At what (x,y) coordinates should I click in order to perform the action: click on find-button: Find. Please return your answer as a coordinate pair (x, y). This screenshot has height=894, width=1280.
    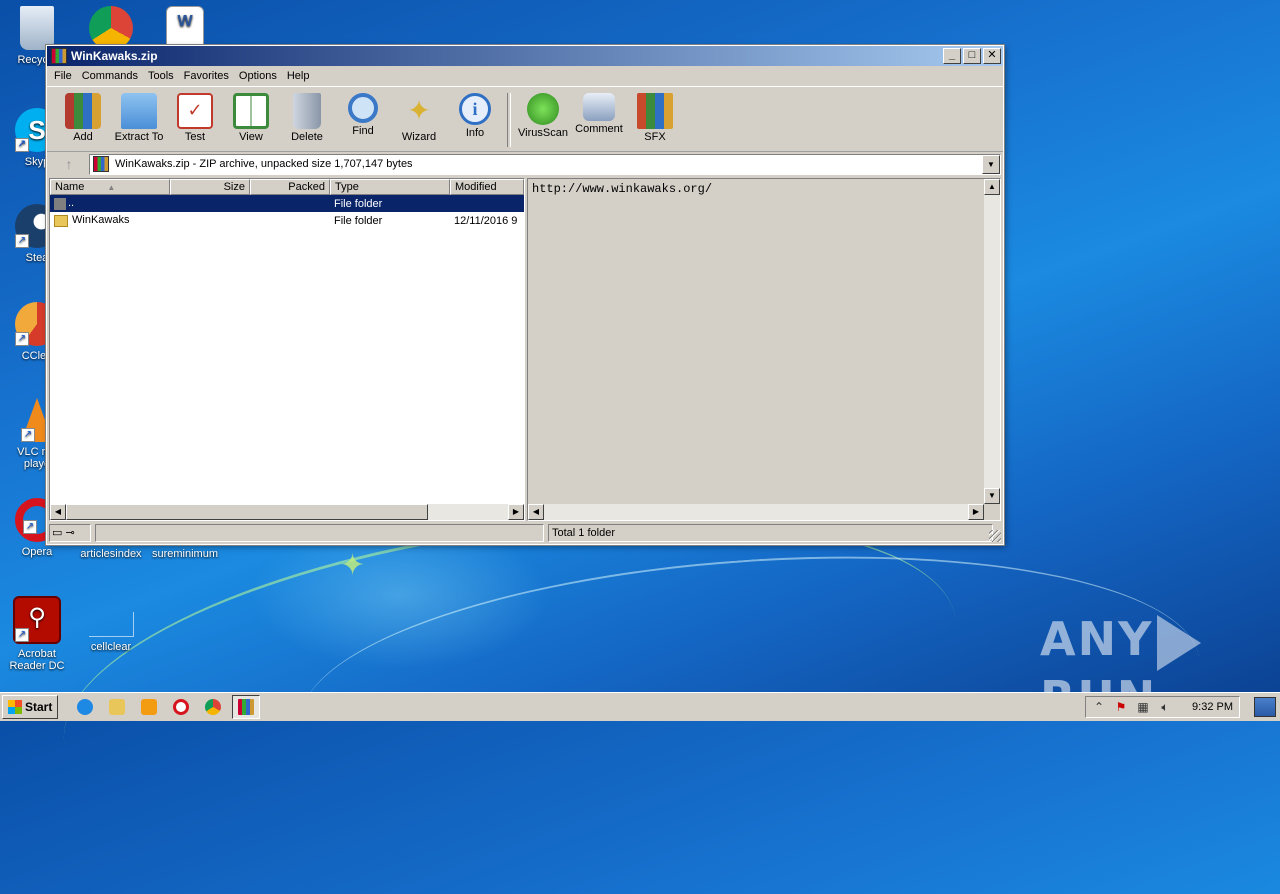
    Looking at the image, I should click on (363, 113).